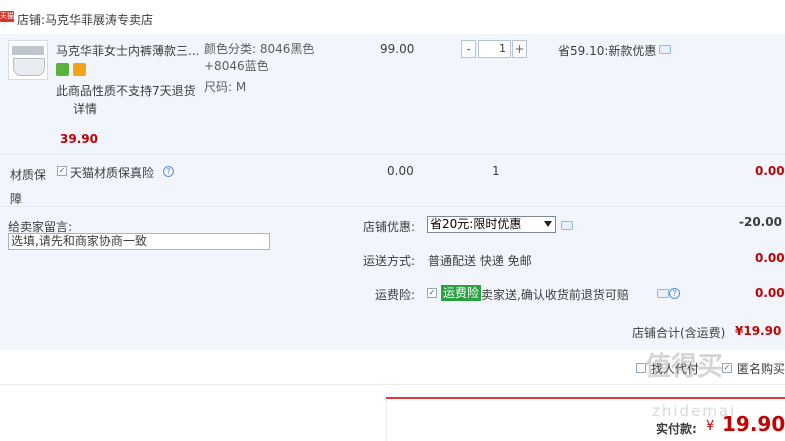 The height and width of the screenshot is (441, 785). What do you see at coordinates (168, 171) in the screenshot?
I see `insurance-help-icon: ?` at bounding box center [168, 171].